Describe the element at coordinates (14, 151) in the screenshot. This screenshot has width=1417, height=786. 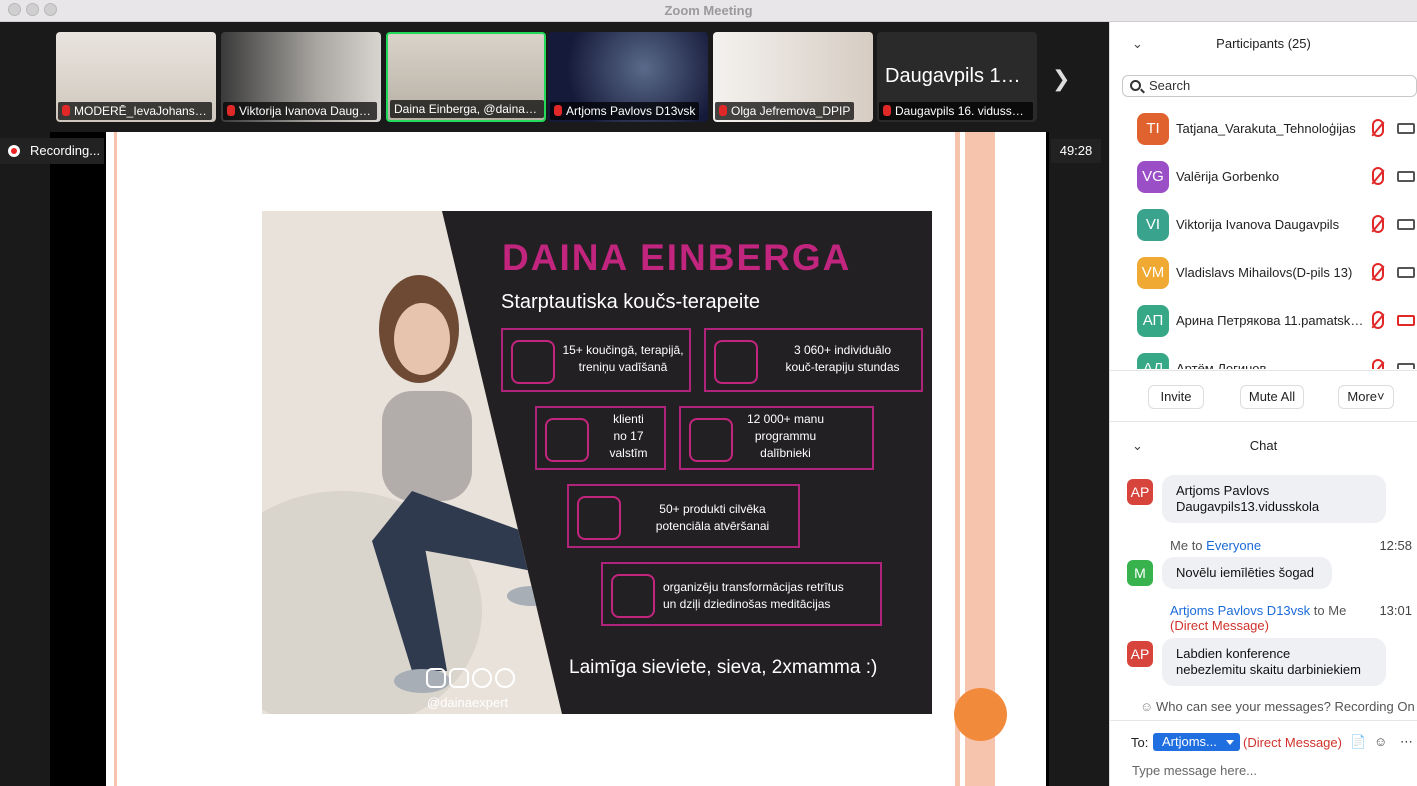
I see `record-icon` at that location.